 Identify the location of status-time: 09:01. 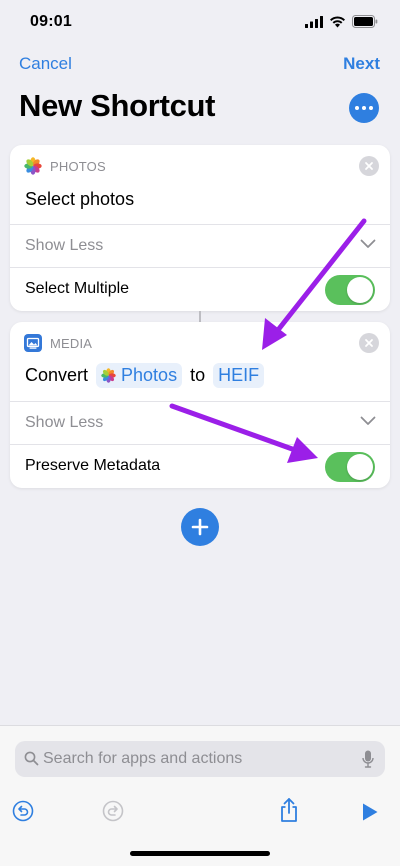
(51, 21).